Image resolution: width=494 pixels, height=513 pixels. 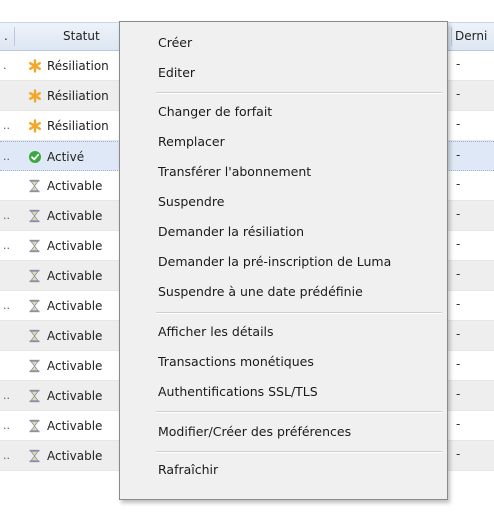 I want to click on menu-item-transferer-abonnement: Transférer l'abonnement, so click(x=234, y=172).